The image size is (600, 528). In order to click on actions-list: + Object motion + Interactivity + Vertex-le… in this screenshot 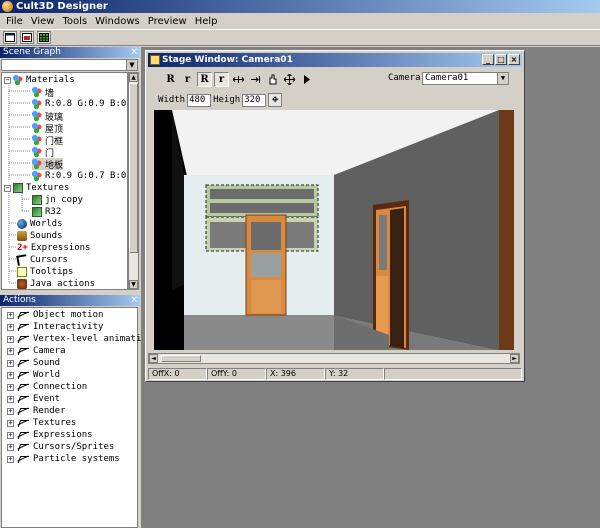, I will do `click(76, 417)`.